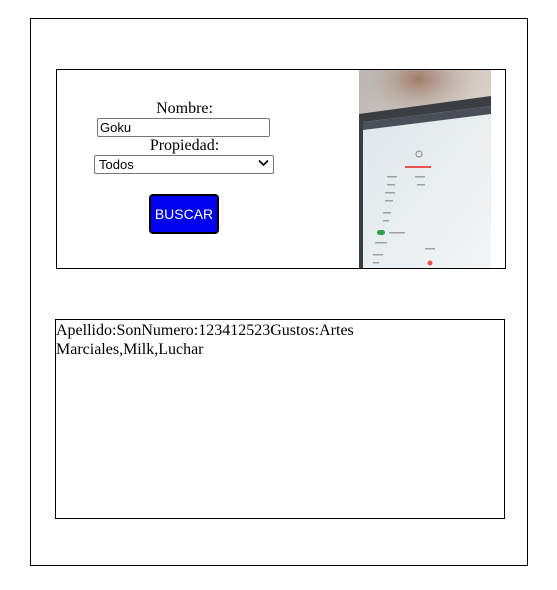 Image resolution: width=557 pixels, height=590 pixels. I want to click on buscar-button: BUSCAR, so click(184, 214).